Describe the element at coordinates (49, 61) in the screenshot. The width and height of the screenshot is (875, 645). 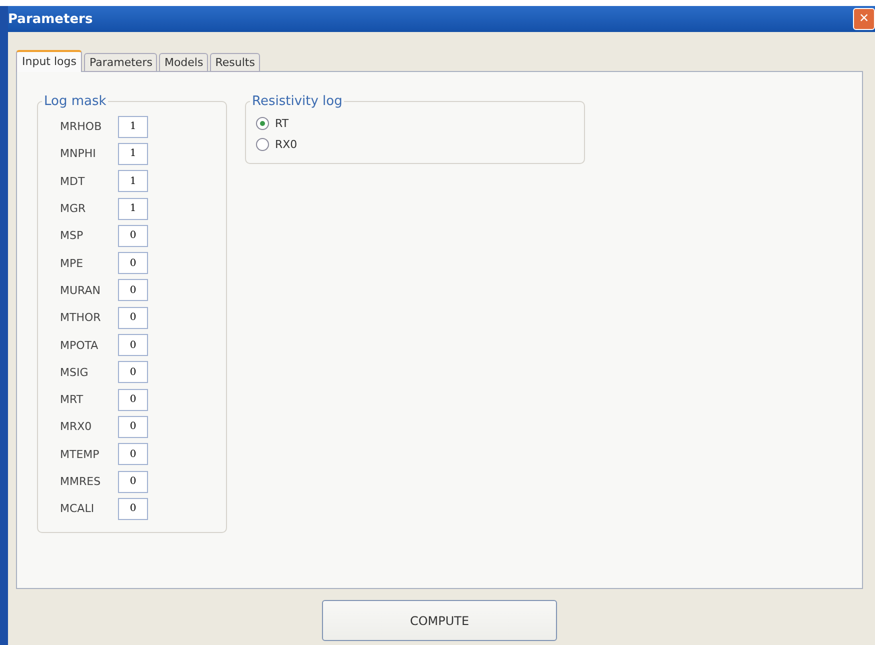
I see `tab: Input logs` at that location.